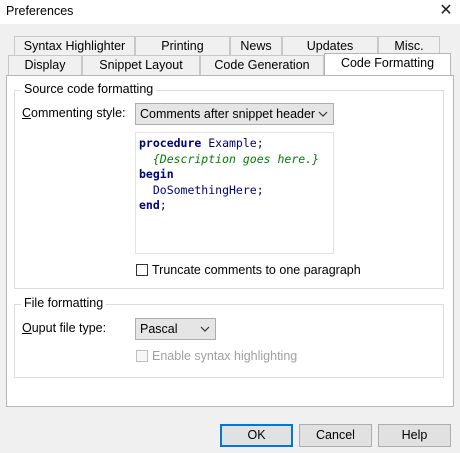  What do you see at coordinates (387, 64) in the screenshot?
I see `tab-code-formatting: Code Formatting` at bounding box center [387, 64].